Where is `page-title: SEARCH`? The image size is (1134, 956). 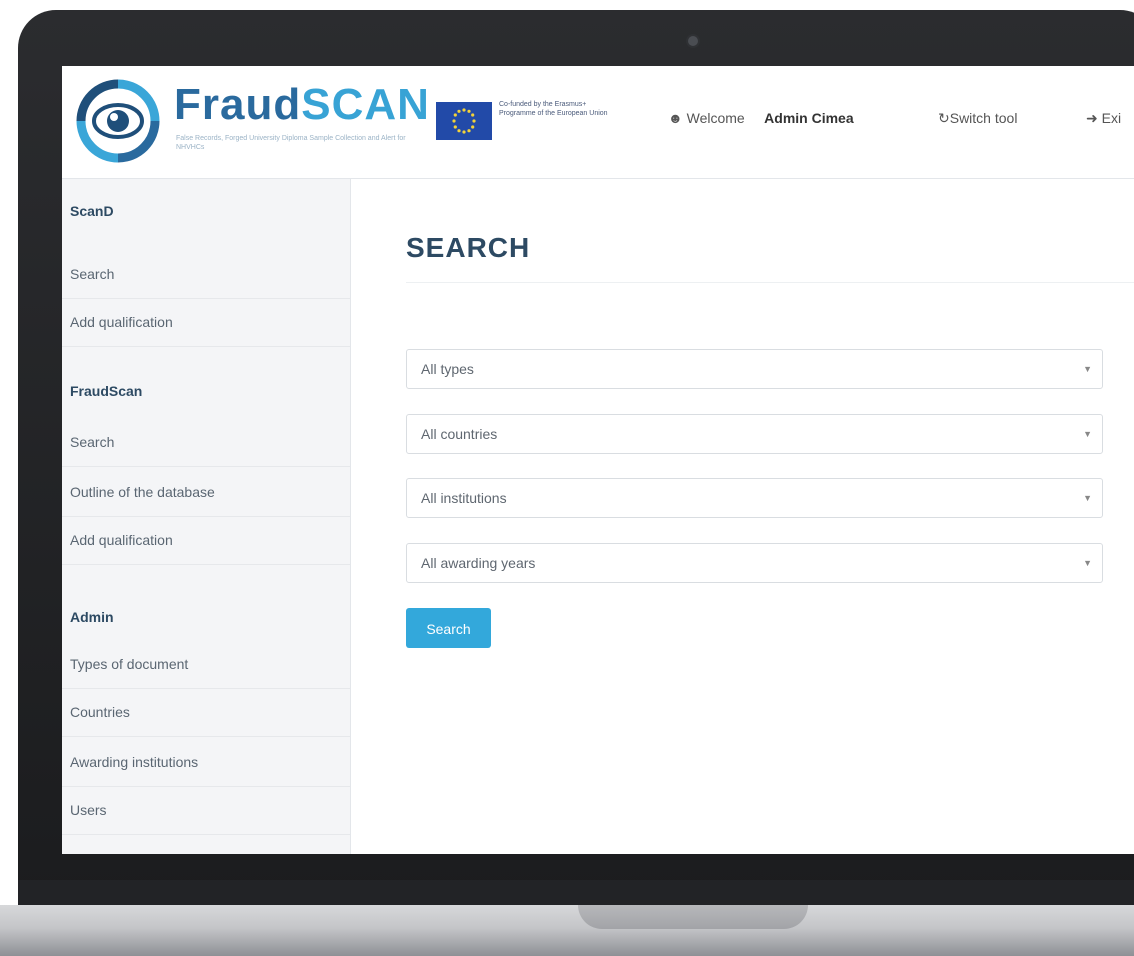
page-title: SEARCH is located at coordinates (468, 247).